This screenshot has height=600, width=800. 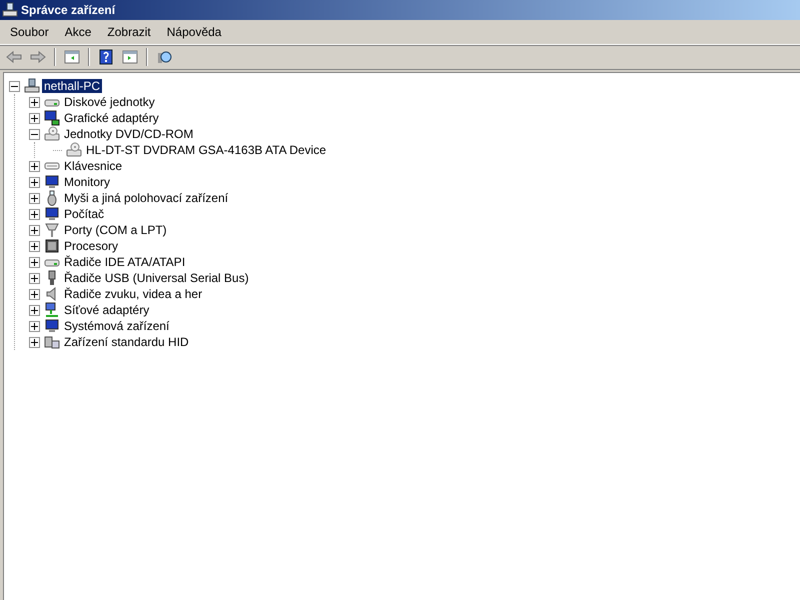 I want to click on input-device-icon, so click(x=52, y=342).